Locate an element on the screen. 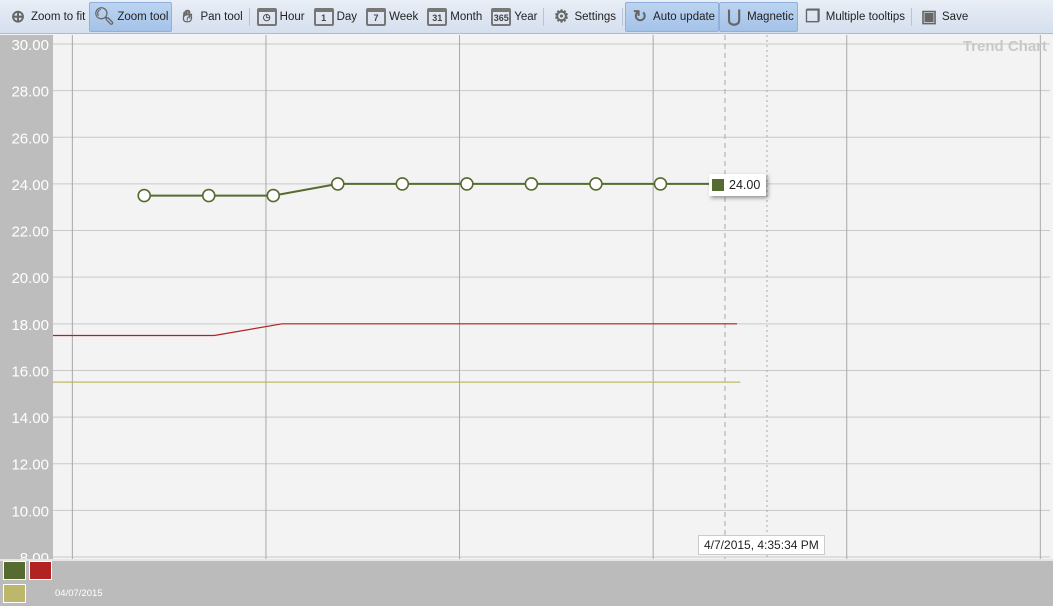 The image size is (1053, 606). magnetic-button: ⋃ Magnetic is located at coordinates (758, 16).